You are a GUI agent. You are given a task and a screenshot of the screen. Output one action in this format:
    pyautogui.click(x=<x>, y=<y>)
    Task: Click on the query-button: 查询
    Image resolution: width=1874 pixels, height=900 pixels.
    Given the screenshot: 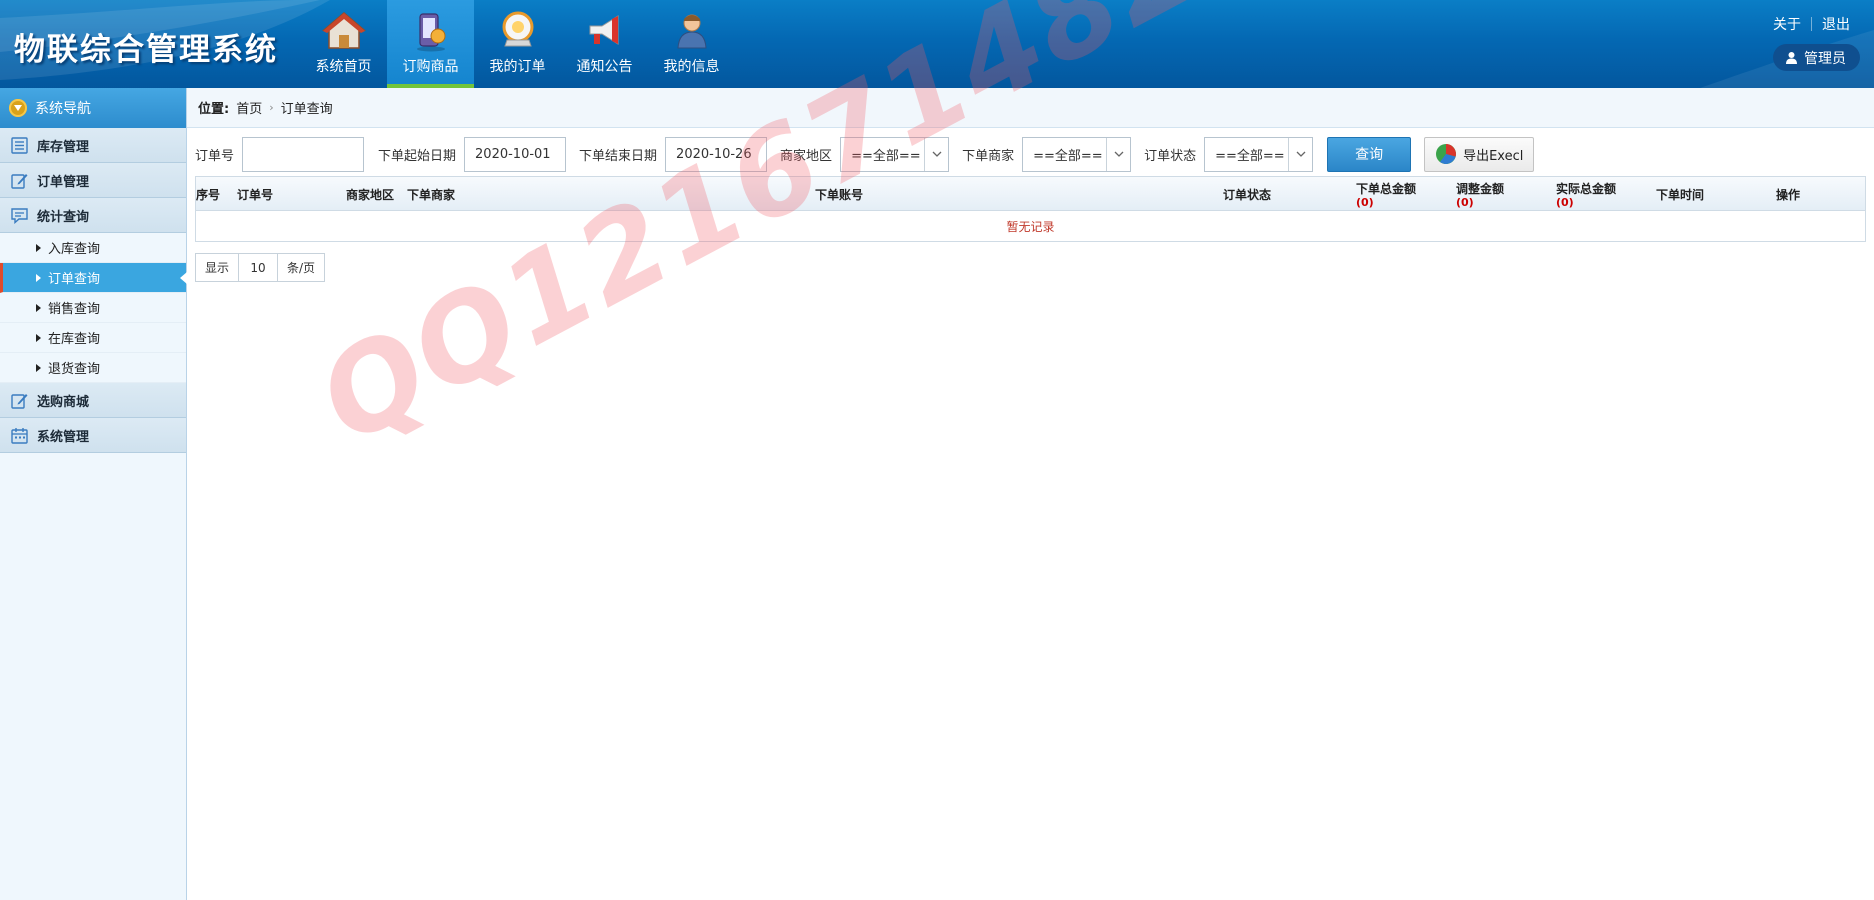 What is the action you would take?
    pyautogui.click(x=1369, y=154)
    